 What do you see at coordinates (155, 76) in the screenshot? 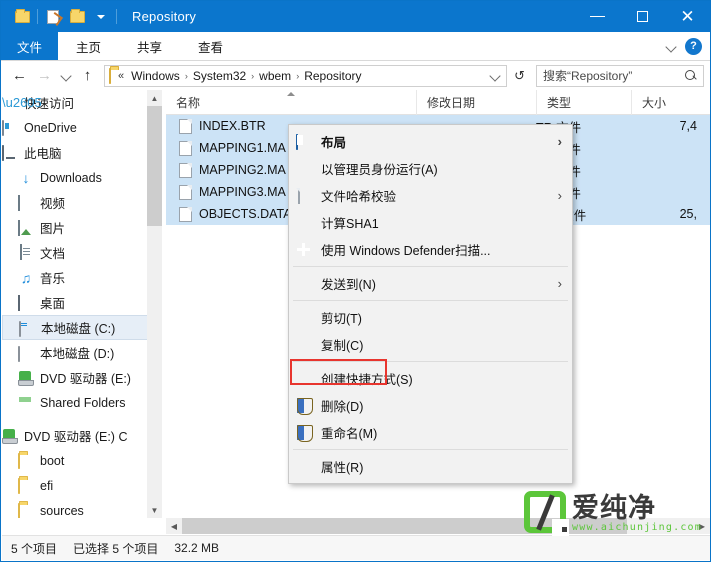
I see `breadcrumb-item-windows: Windows` at bounding box center [155, 76].